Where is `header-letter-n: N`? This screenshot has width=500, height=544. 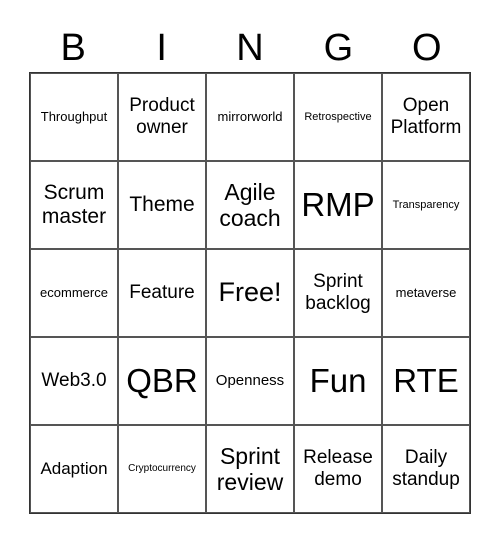
header-letter-n: N is located at coordinates (250, 48).